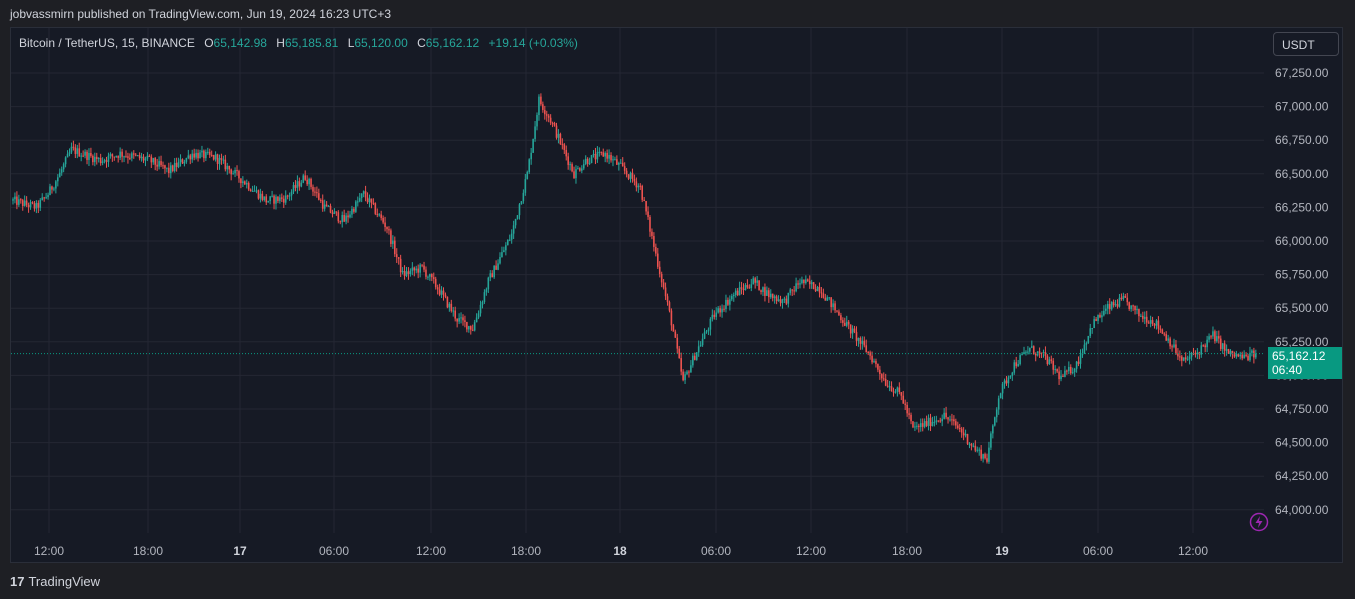  I want to click on x-tick-label: 19, so click(1002, 551).